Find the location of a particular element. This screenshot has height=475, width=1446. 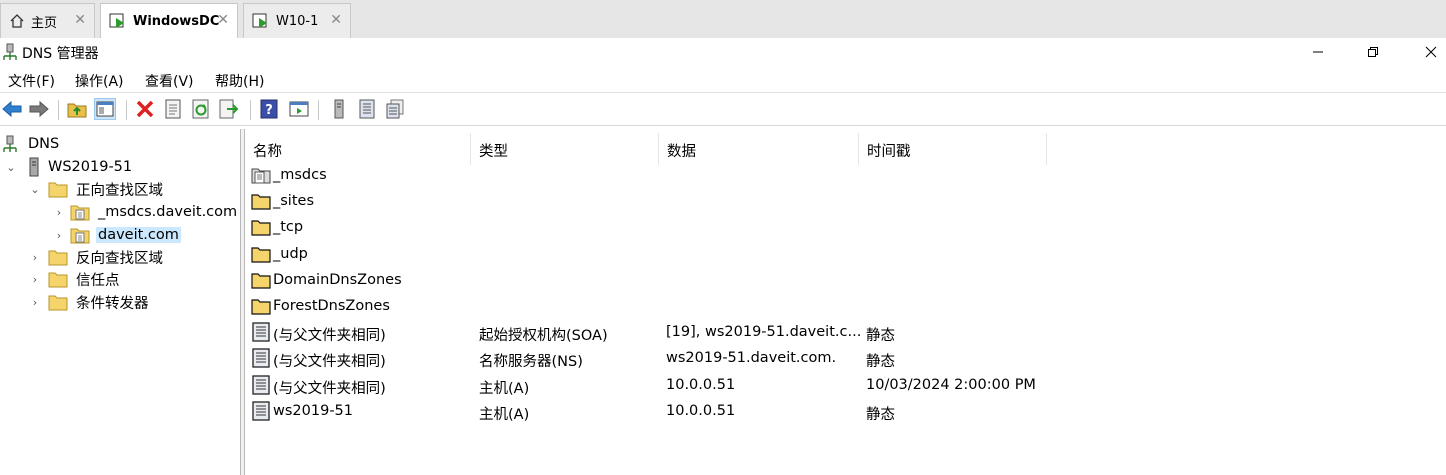

column-header-type: 类型 is located at coordinates (565, 149).